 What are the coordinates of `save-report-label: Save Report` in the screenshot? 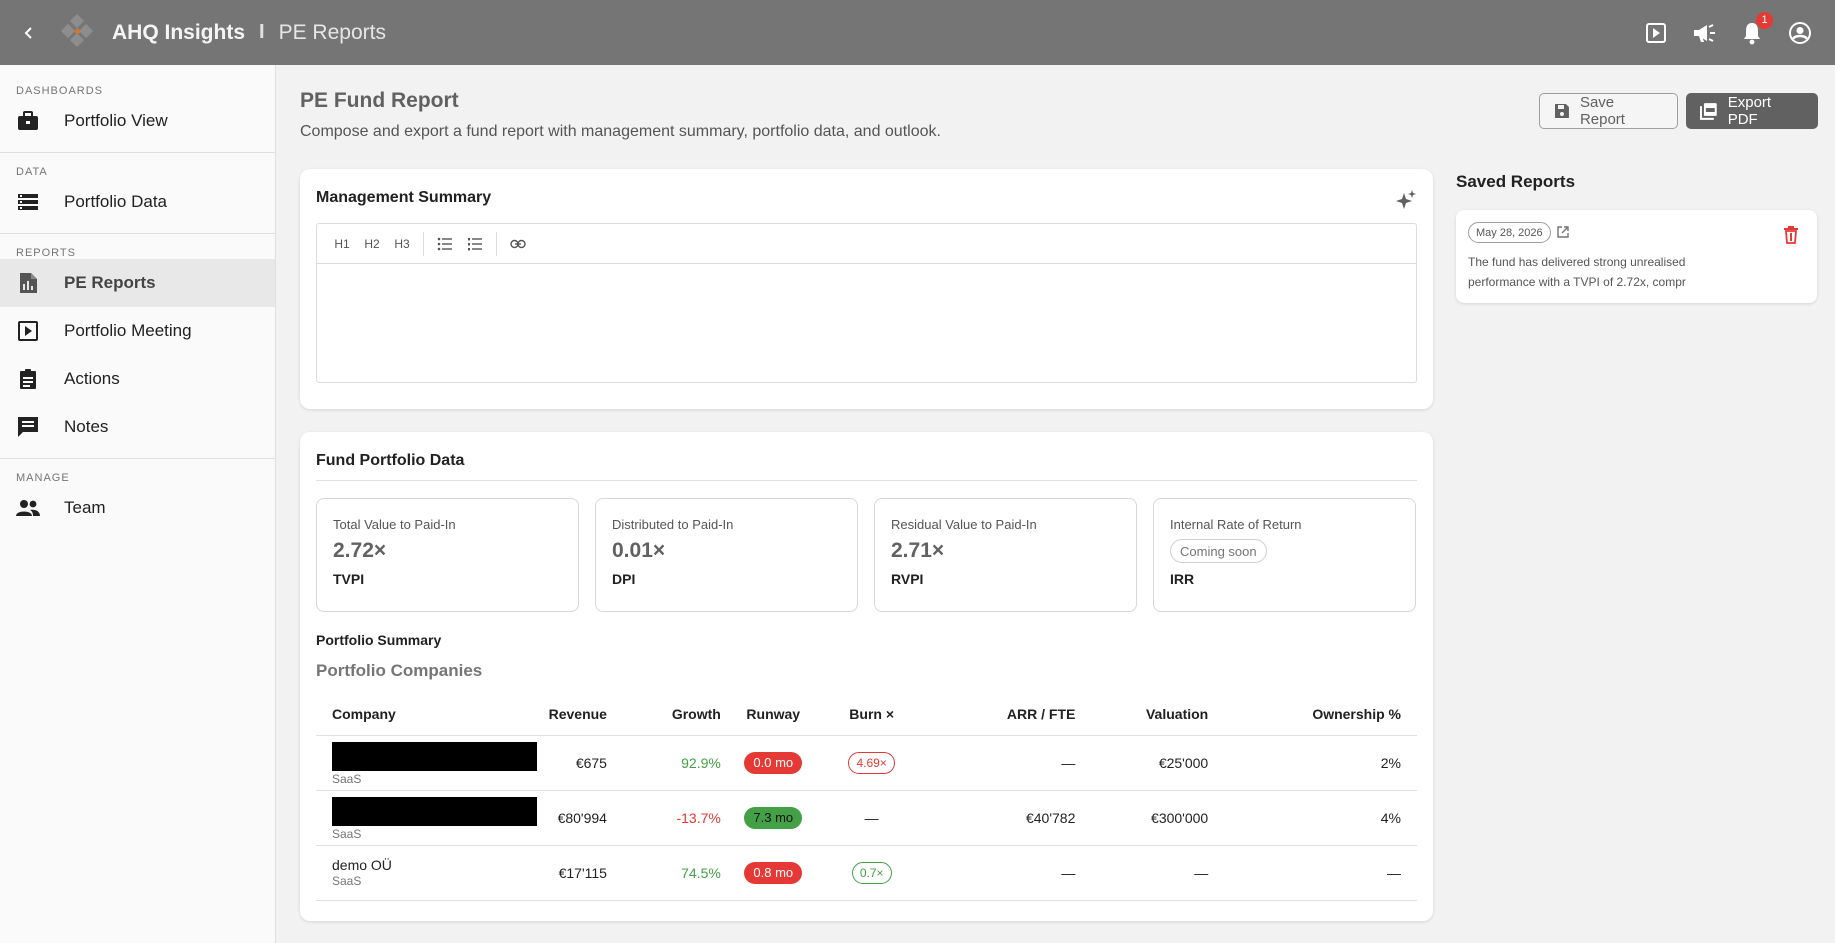 It's located at (1602, 111).